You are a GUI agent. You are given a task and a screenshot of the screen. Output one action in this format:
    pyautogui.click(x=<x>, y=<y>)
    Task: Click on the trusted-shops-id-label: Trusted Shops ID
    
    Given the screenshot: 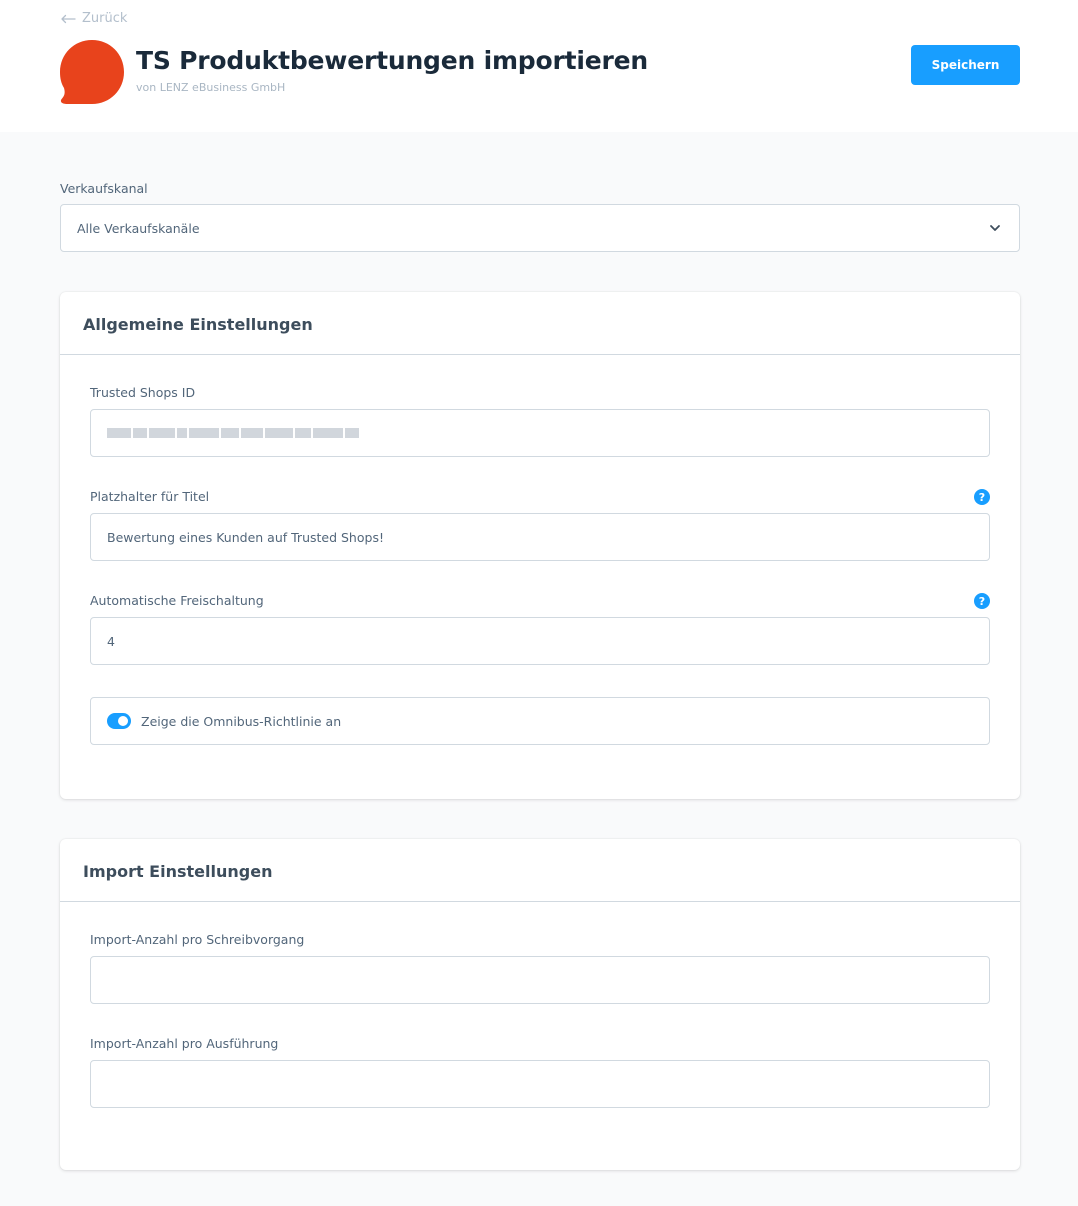 What is the action you would take?
    pyautogui.click(x=143, y=392)
    